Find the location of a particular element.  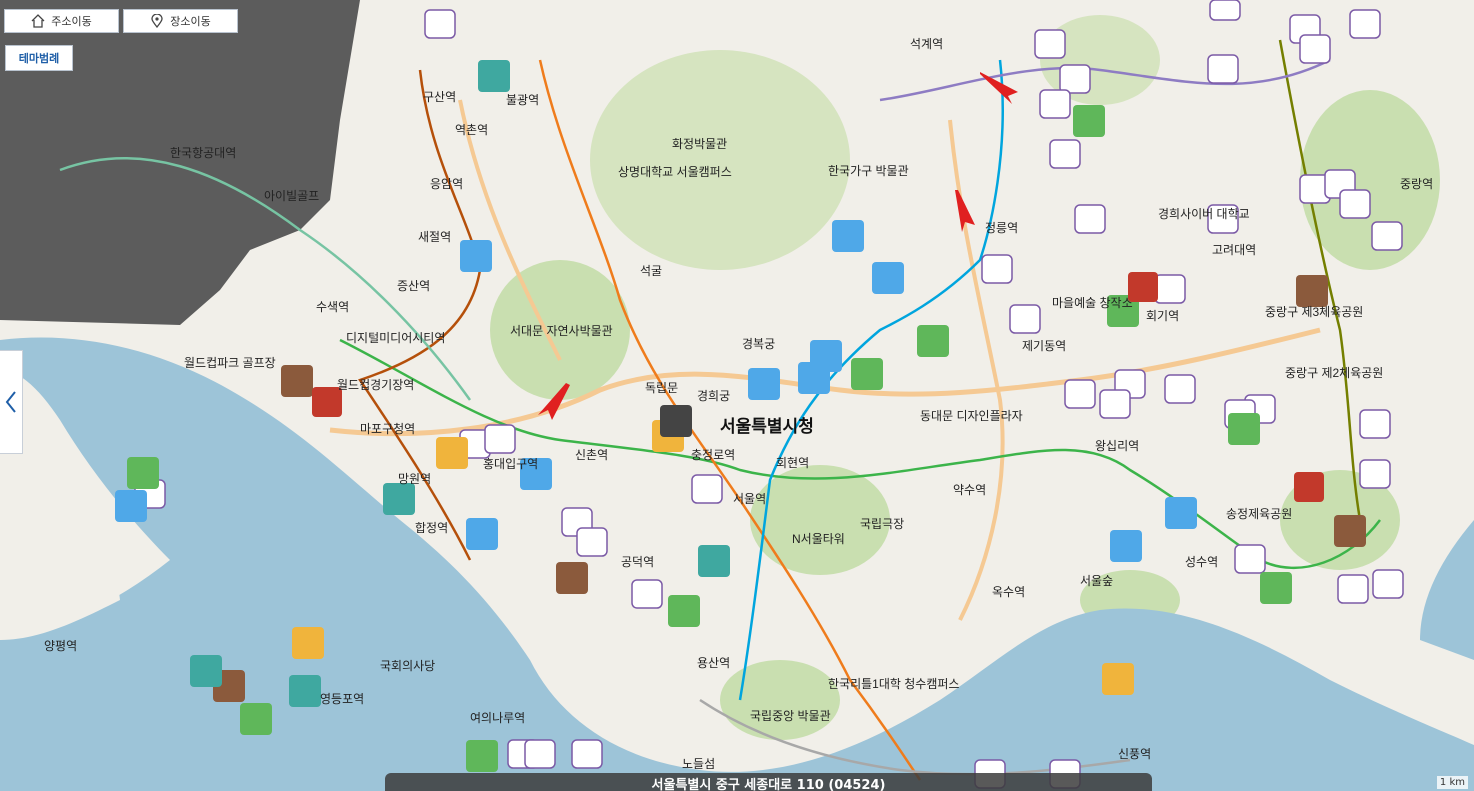

address-move-label: 주소이동 is located at coordinates (71, 21).